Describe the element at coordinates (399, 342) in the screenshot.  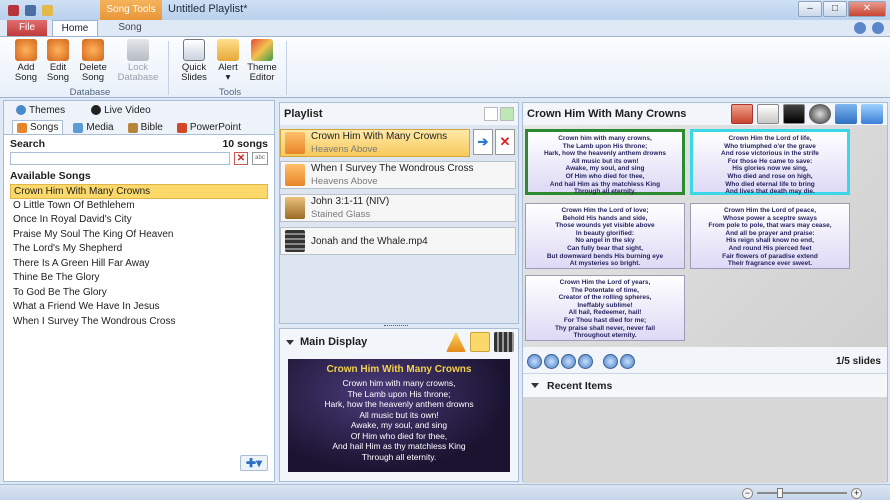
I see `main-display-header: Main Display` at that location.